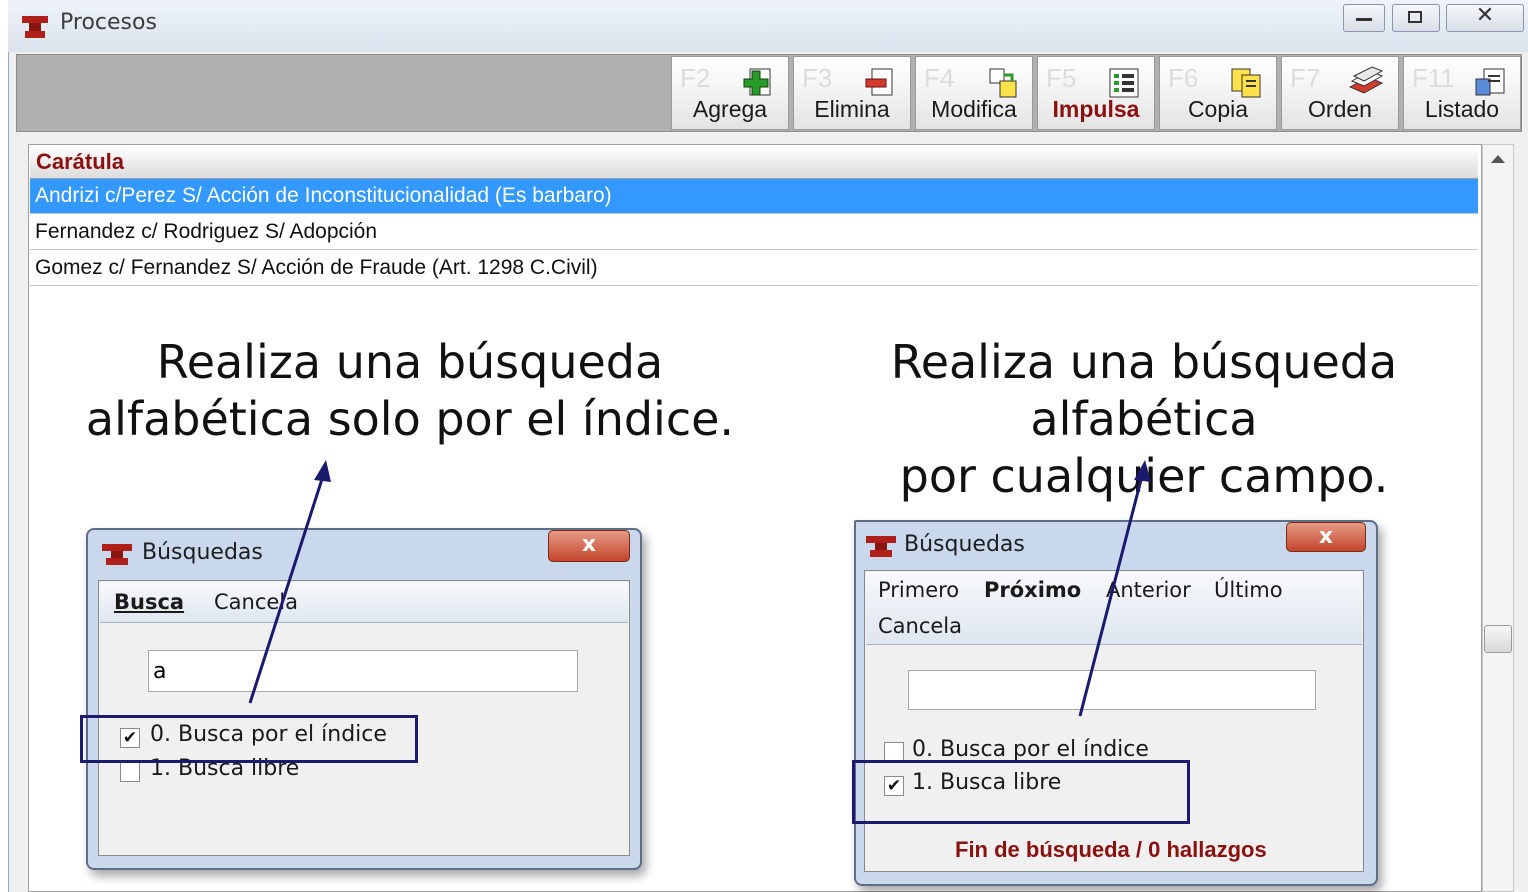 The width and height of the screenshot is (1528, 892). Describe the element at coordinates (1248, 590) in the screenshot. I see `menu-ultimo: Último` at that location.